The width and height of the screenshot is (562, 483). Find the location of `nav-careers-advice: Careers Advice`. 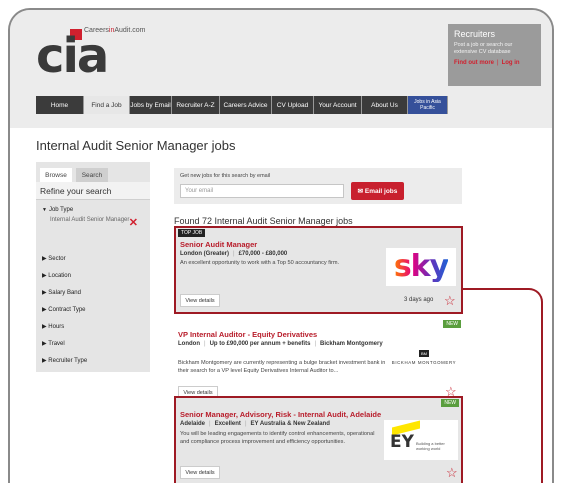

nav-careers-advice: Careers Advice is located at coordinates (246, 105).